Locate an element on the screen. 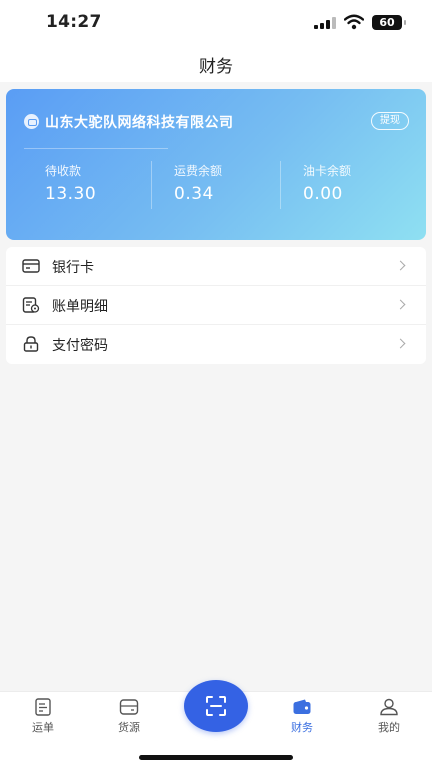  page-header: 财务 is located at coordinates (216, 64).